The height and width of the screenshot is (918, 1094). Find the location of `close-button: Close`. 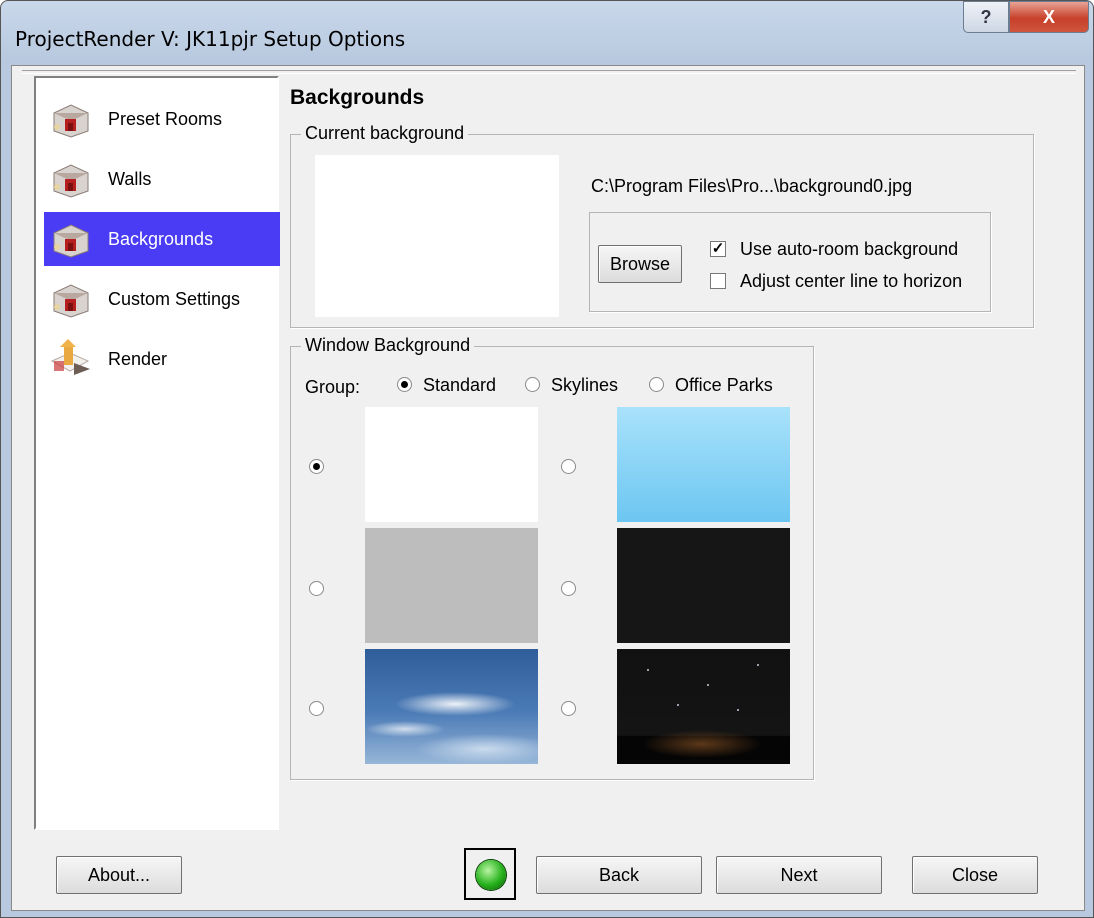

close-button: Close is located at coordinates (975, 875).